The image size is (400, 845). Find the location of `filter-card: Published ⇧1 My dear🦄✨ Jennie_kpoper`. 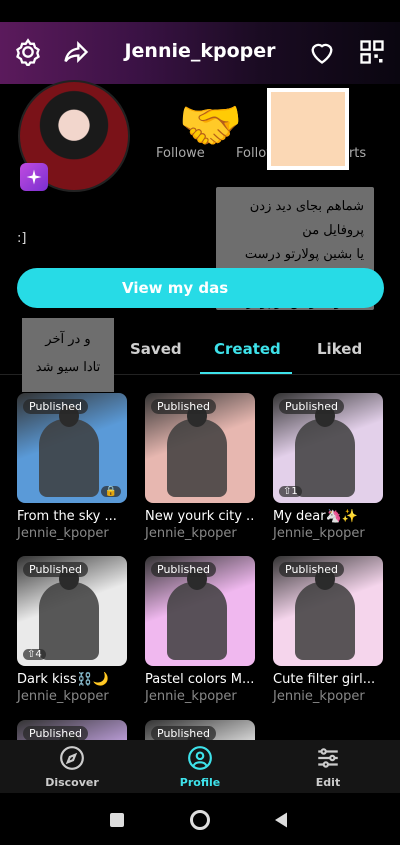

filter-card: Published ⇧1 My dear🦄✨ Jennie_kpoper is located at coordinates (328, 467).